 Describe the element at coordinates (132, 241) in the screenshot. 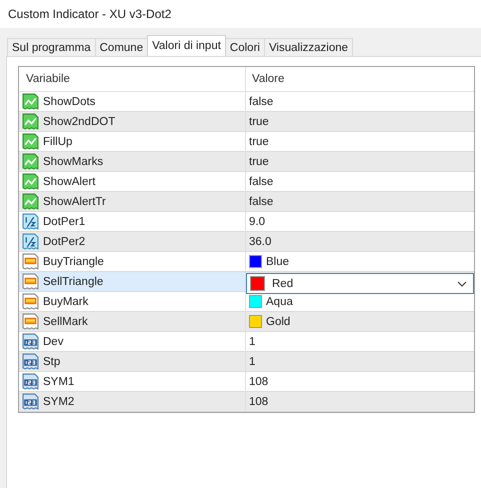

I see `table-cell: DotPer2` at that location.